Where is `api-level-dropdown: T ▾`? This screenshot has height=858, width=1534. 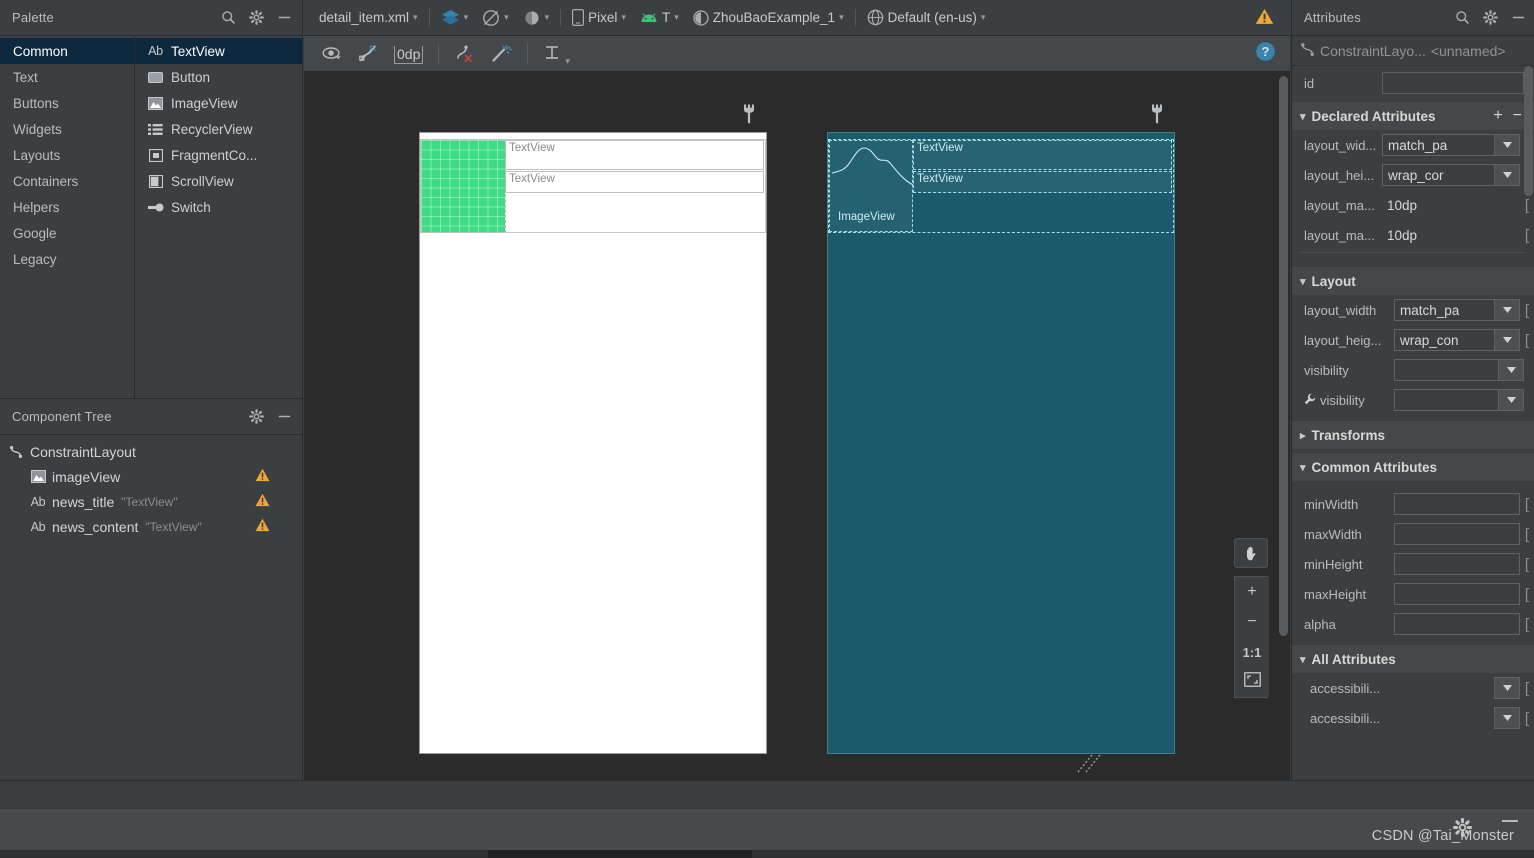 api-level-dropdown: T ▾ is located at coordinates (659, 18).